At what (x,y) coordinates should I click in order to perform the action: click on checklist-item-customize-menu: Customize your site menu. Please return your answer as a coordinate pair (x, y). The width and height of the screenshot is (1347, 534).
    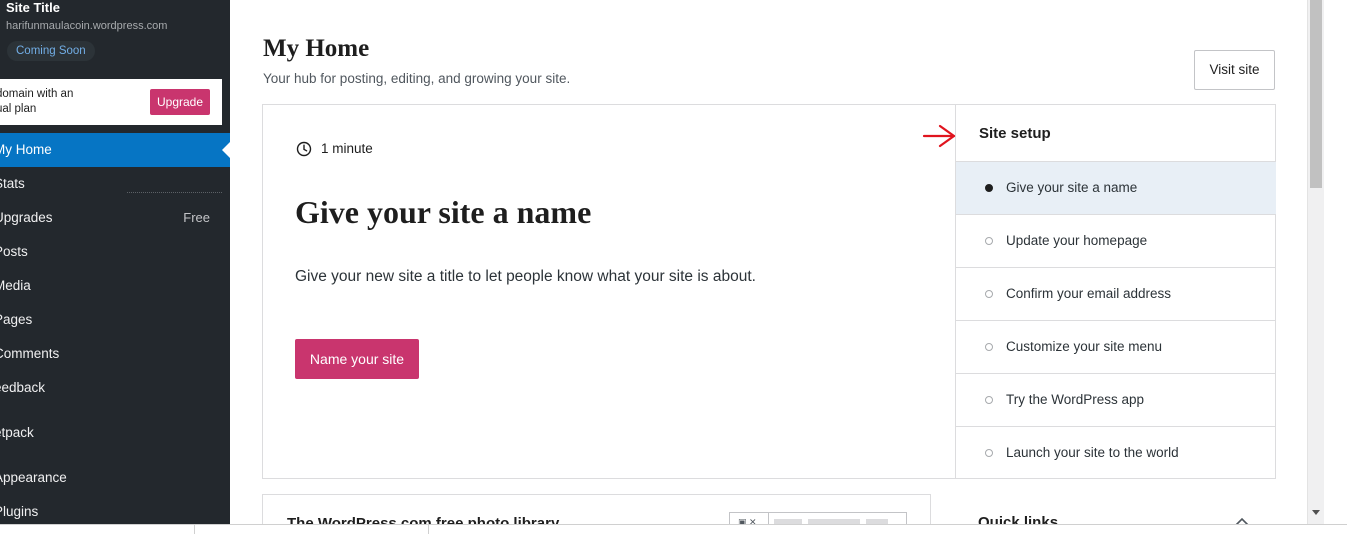
    Looking at the image, I should click on (1116, 347).